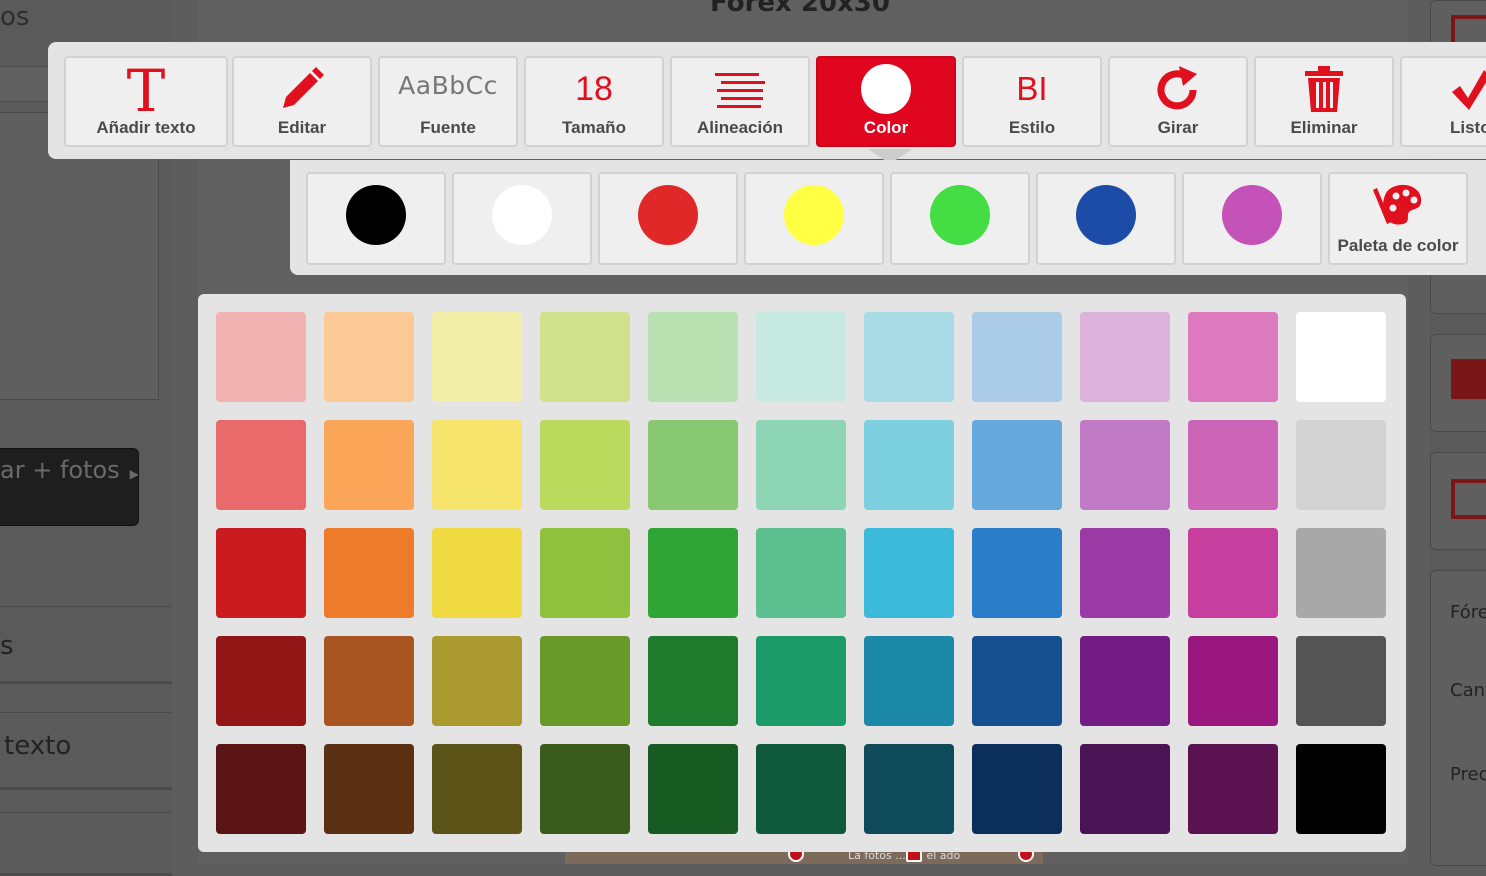 The width and height of the screenshot is (1486, 876). Describe the element at coordinates (69, 487) in the screenshot. I see `add-photos-button: ar + fotos ▶` at that location.